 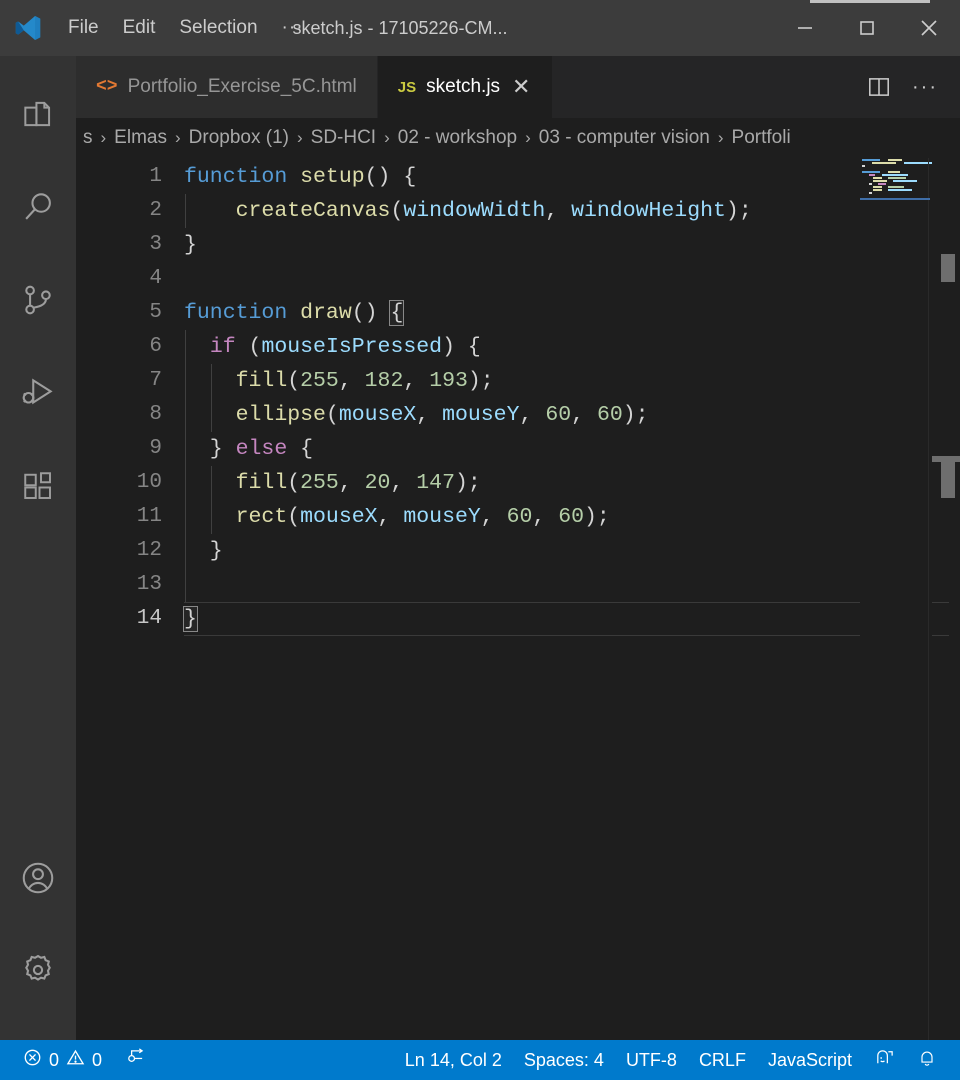 What do you see at coordinates (227, 87) in the screenshot?
I see `tab-portfolio-exercise-5c-html: <> Portfolio_Exercise_5C.html` at bounding box center [227, 87].